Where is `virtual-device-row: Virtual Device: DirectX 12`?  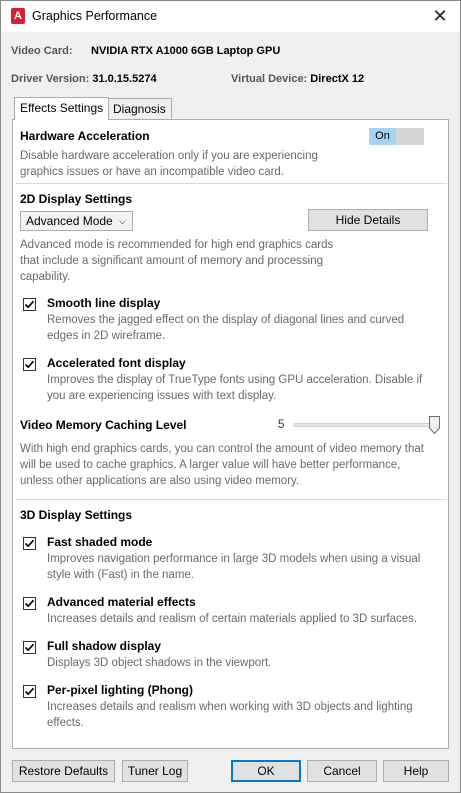 virtual-device-row: Virtual Device: DirectX 12 is located at coordinates (297, 79).